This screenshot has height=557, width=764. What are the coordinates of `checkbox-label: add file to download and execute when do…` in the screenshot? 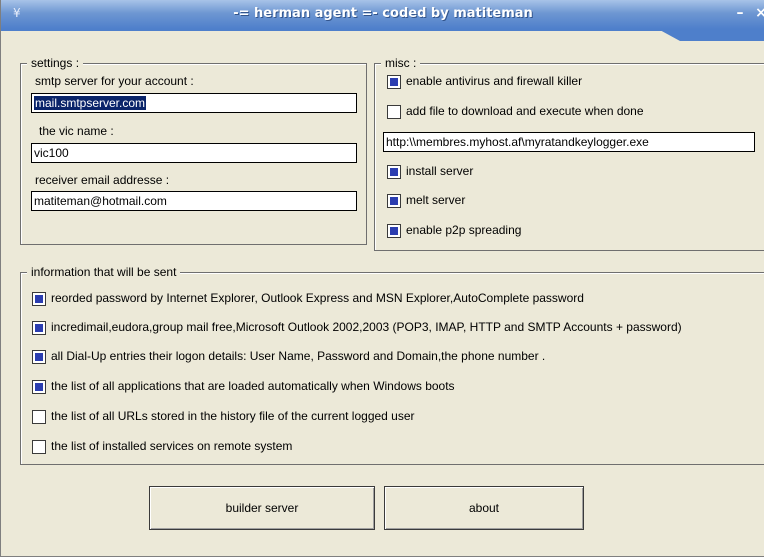 It's located at (525, 111).